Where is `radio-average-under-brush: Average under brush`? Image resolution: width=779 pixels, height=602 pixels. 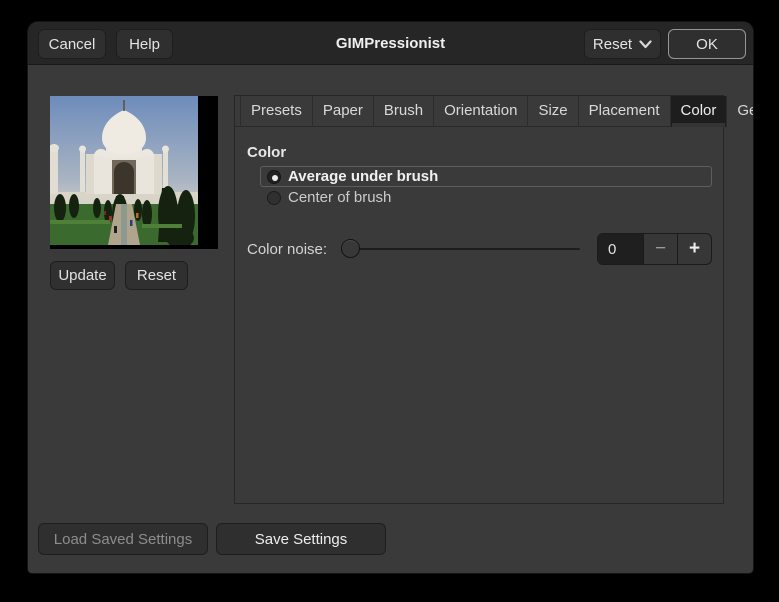
radio-average-under-brush: Average under brush is located at coordinates (486, 176).